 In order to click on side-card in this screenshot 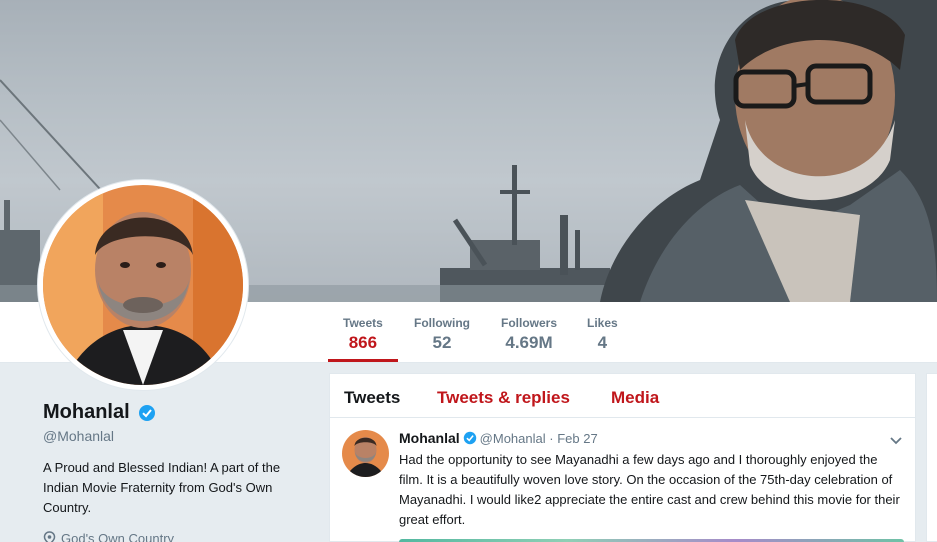, I will do `click(931, 457)`.